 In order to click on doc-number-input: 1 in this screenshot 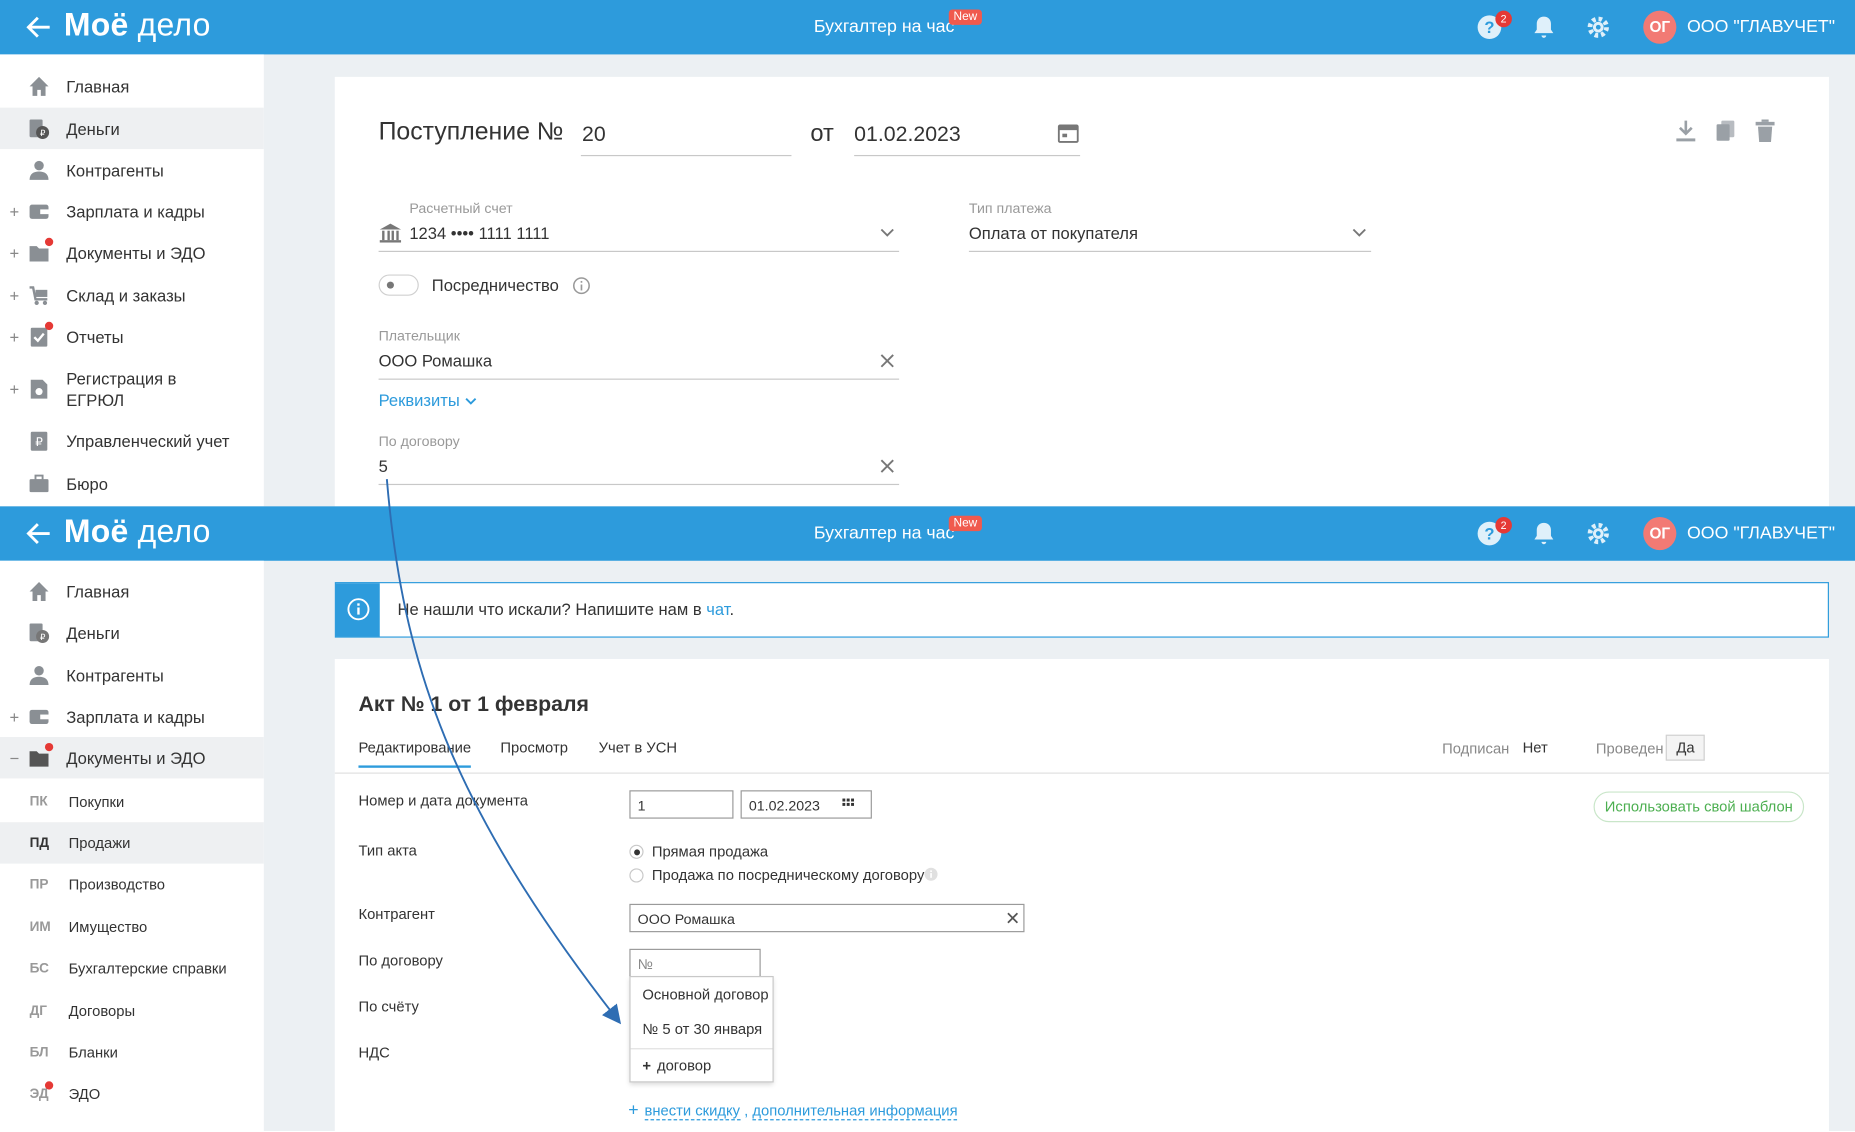, I will do `click(681, 804)`.